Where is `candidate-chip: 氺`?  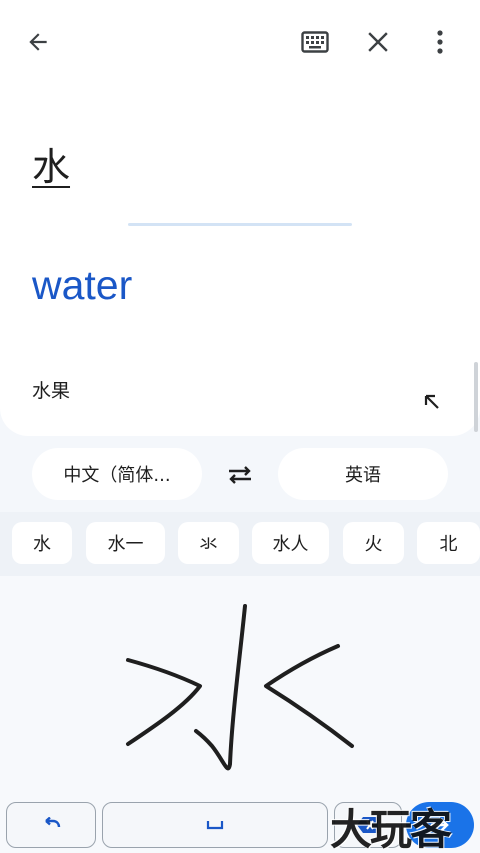
candidate-chip: 氺 is located at coordinates (208, 543).